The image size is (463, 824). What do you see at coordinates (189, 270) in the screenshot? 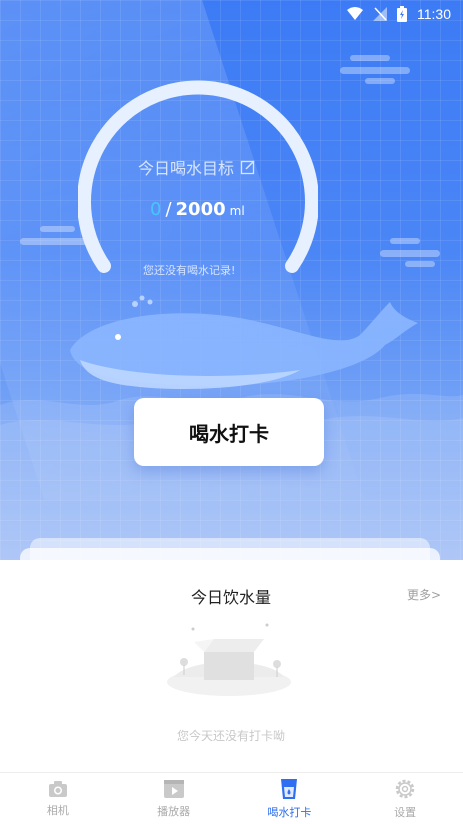
I see `no-record-text: 您还没有喝水记录!` at bounding box center [189, 270].